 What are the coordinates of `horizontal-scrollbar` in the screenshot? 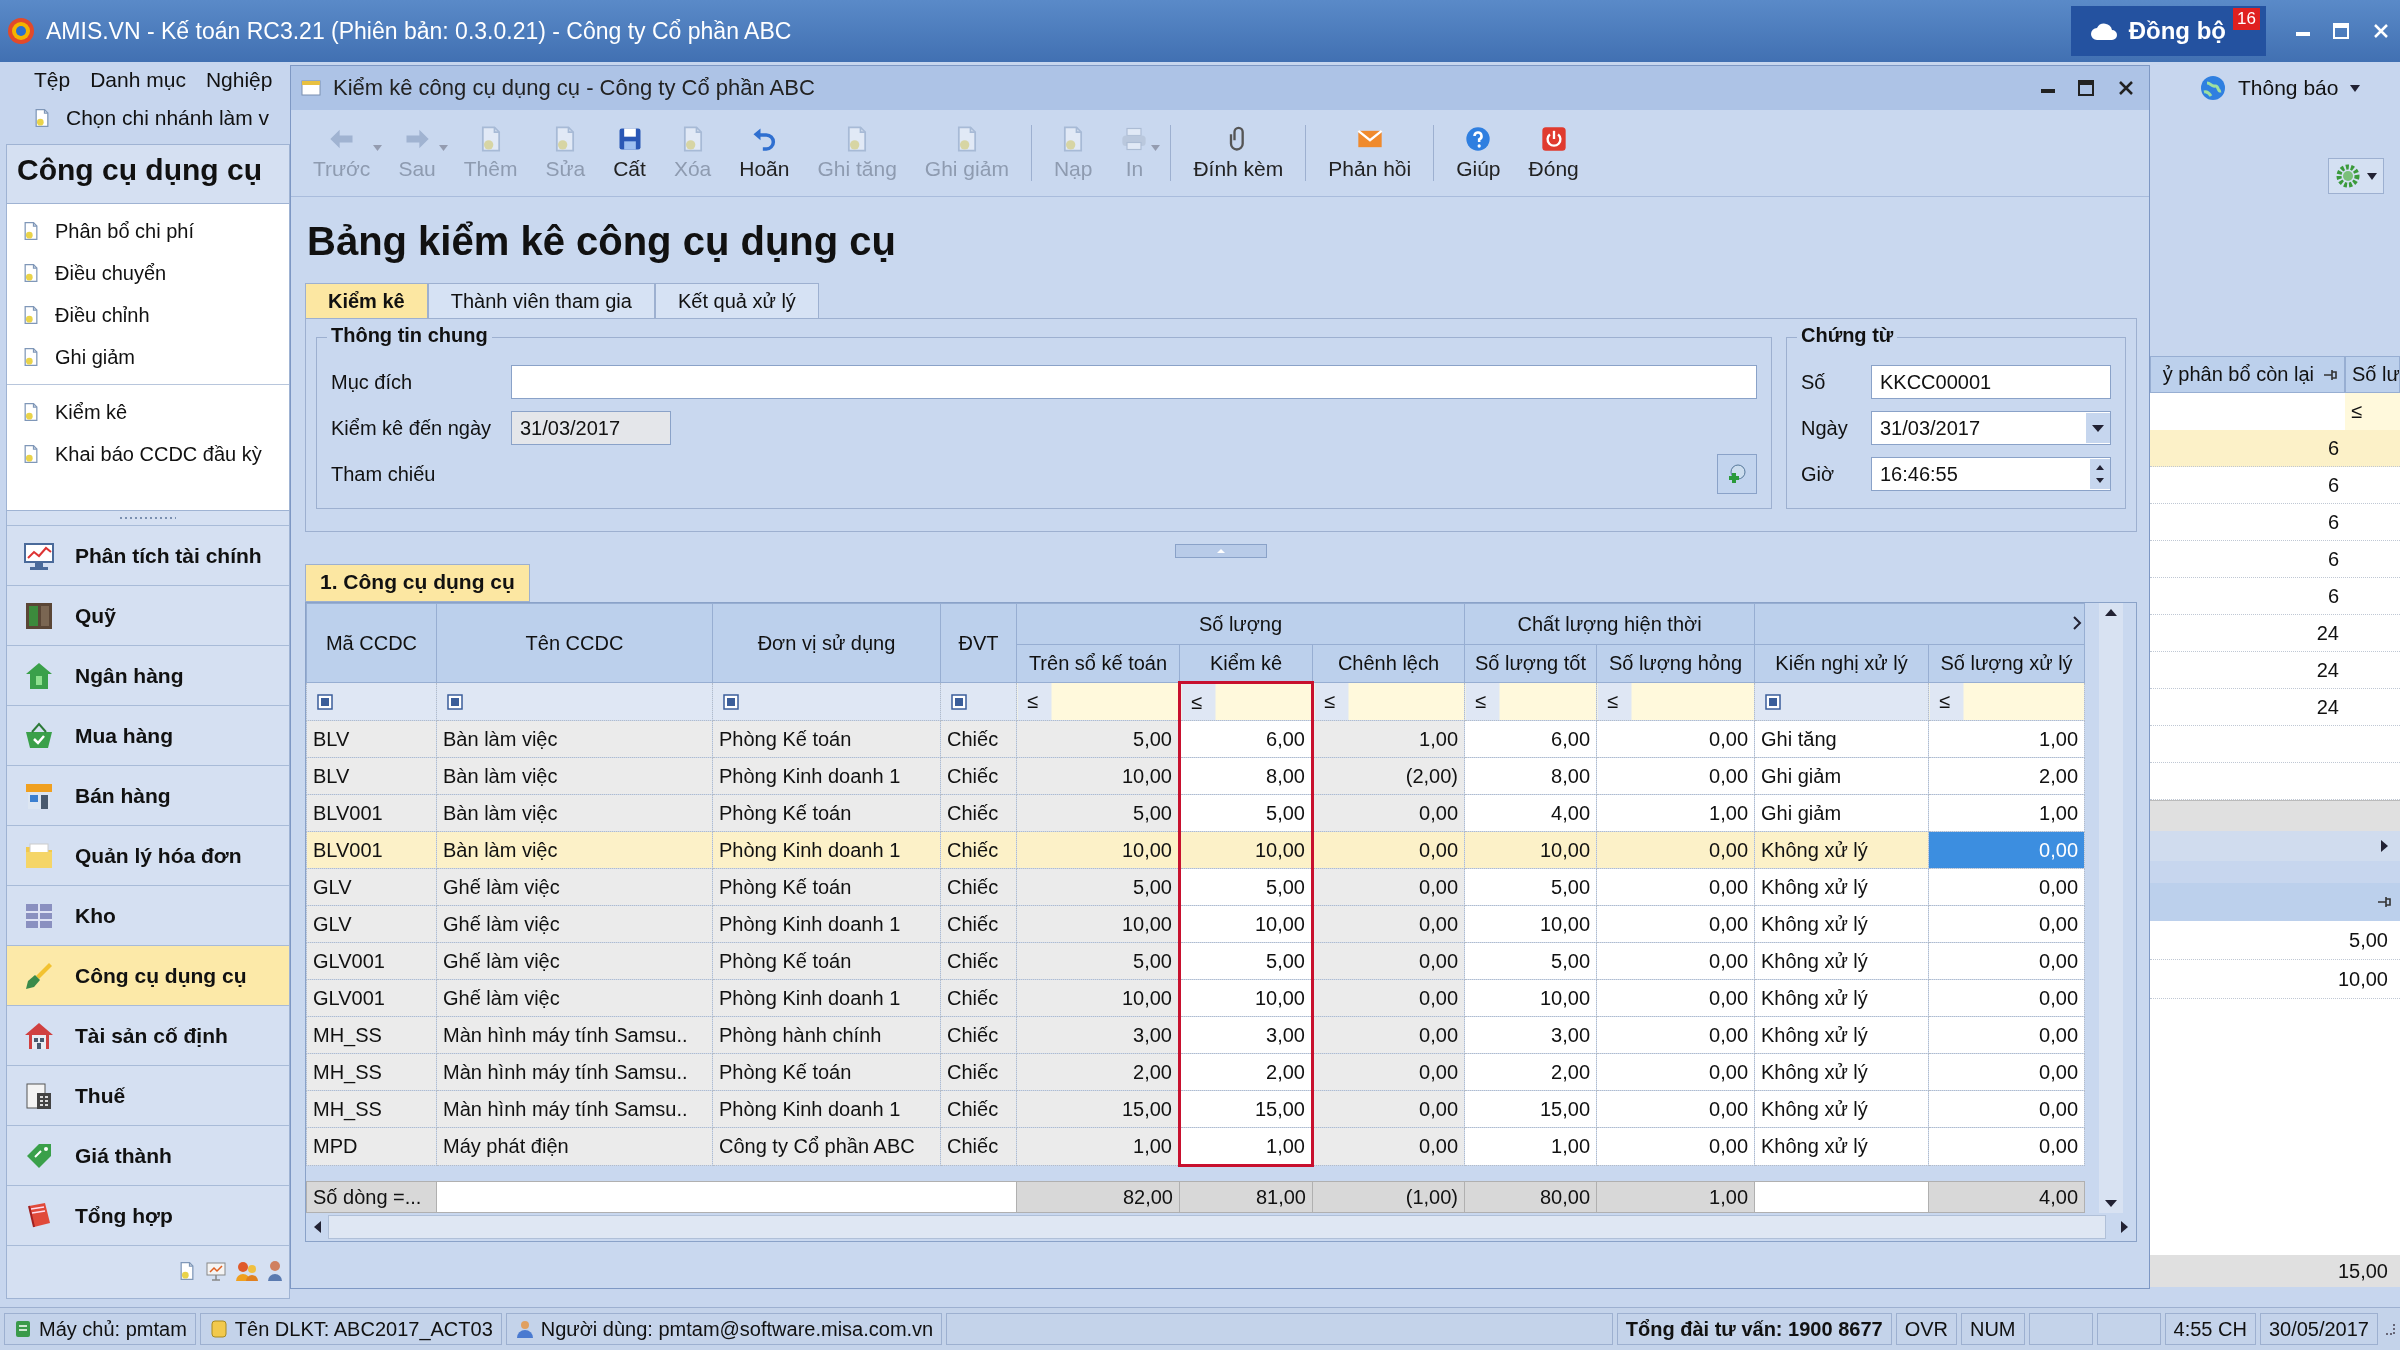 It's located at (2275, 846).